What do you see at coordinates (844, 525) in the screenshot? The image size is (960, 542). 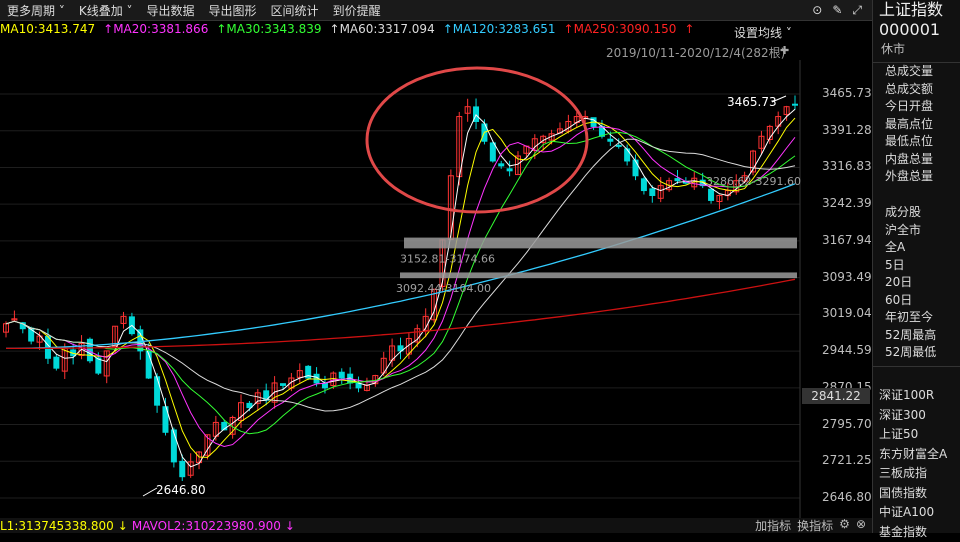 I see `indicator-control-2: ⚙` at bounding box center [844, 525].